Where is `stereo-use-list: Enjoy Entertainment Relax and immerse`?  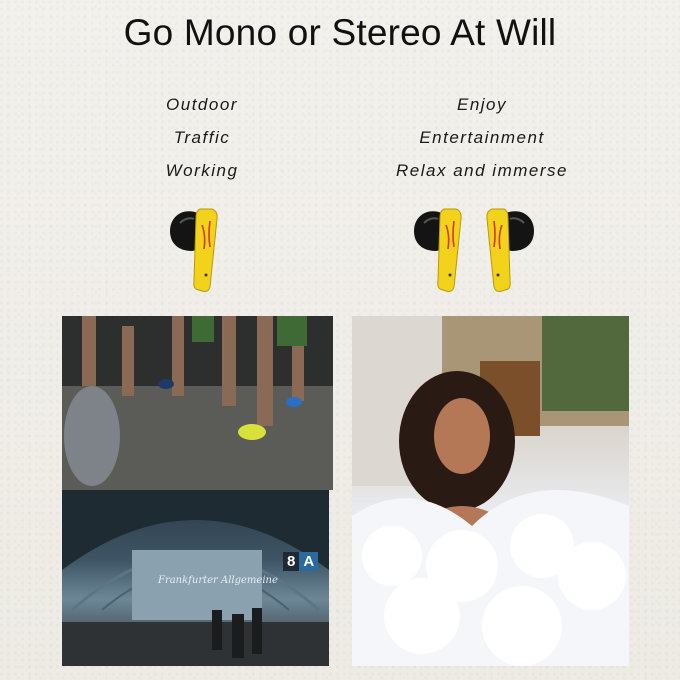
stereo-use-list: Enjoy Entertainment Relax and immerse is located at coordinates (482, 141).